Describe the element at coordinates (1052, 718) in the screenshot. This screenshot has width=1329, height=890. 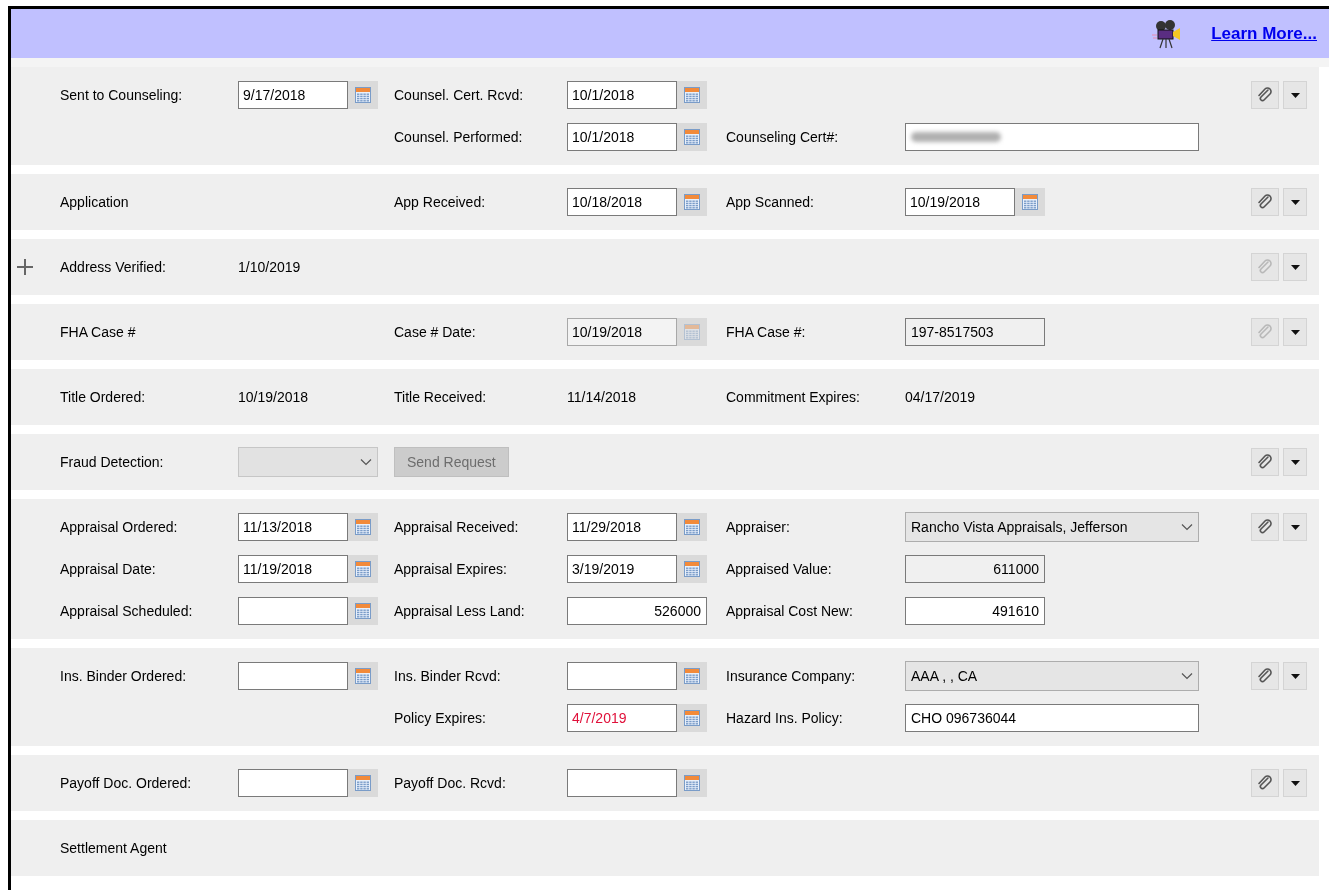
I see `text-field: CHO 096736044` at that location.